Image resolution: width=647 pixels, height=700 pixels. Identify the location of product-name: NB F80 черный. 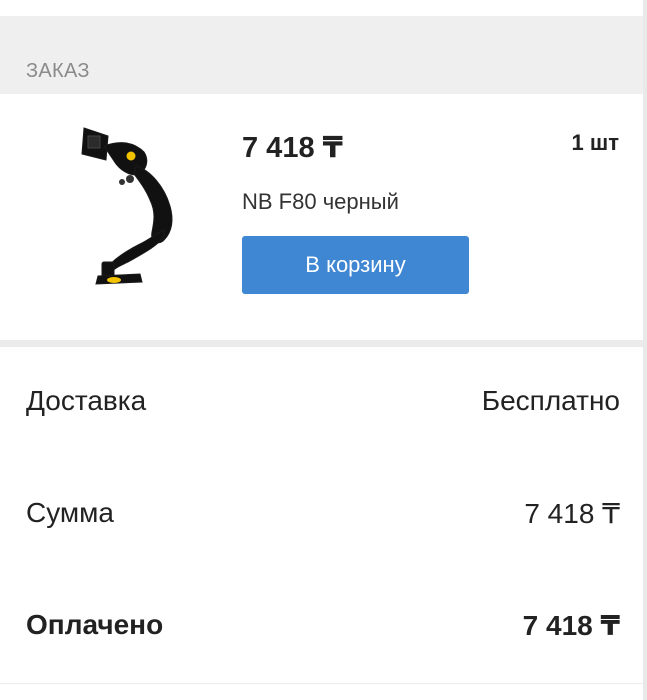
(320, 202).